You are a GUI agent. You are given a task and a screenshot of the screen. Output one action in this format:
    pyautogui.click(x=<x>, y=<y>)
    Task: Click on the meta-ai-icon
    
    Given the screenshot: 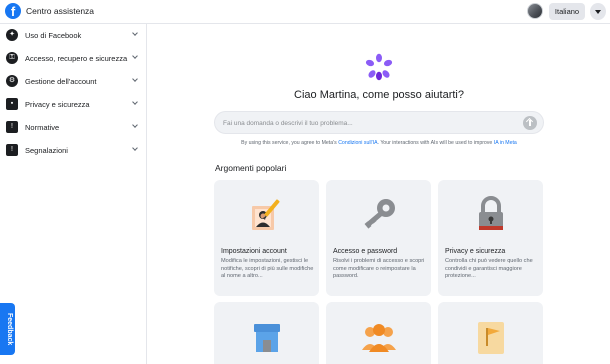 What is the action you would take?
    pyautogui.click(x=379, y=67)
    